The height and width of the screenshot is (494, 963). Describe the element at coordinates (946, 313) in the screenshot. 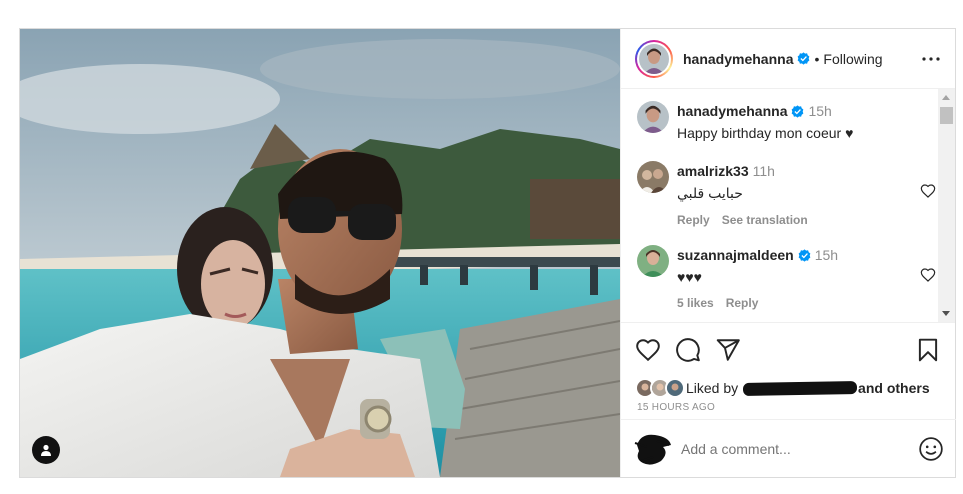

I see `scroll-down-arrow-icon` at that location.